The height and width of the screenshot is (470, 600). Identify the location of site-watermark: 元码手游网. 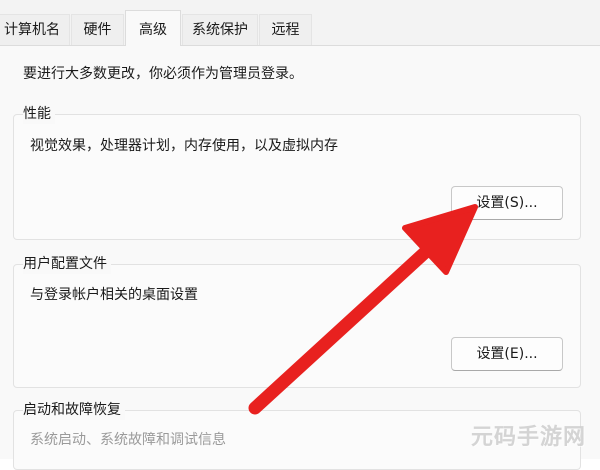
(528, 437).